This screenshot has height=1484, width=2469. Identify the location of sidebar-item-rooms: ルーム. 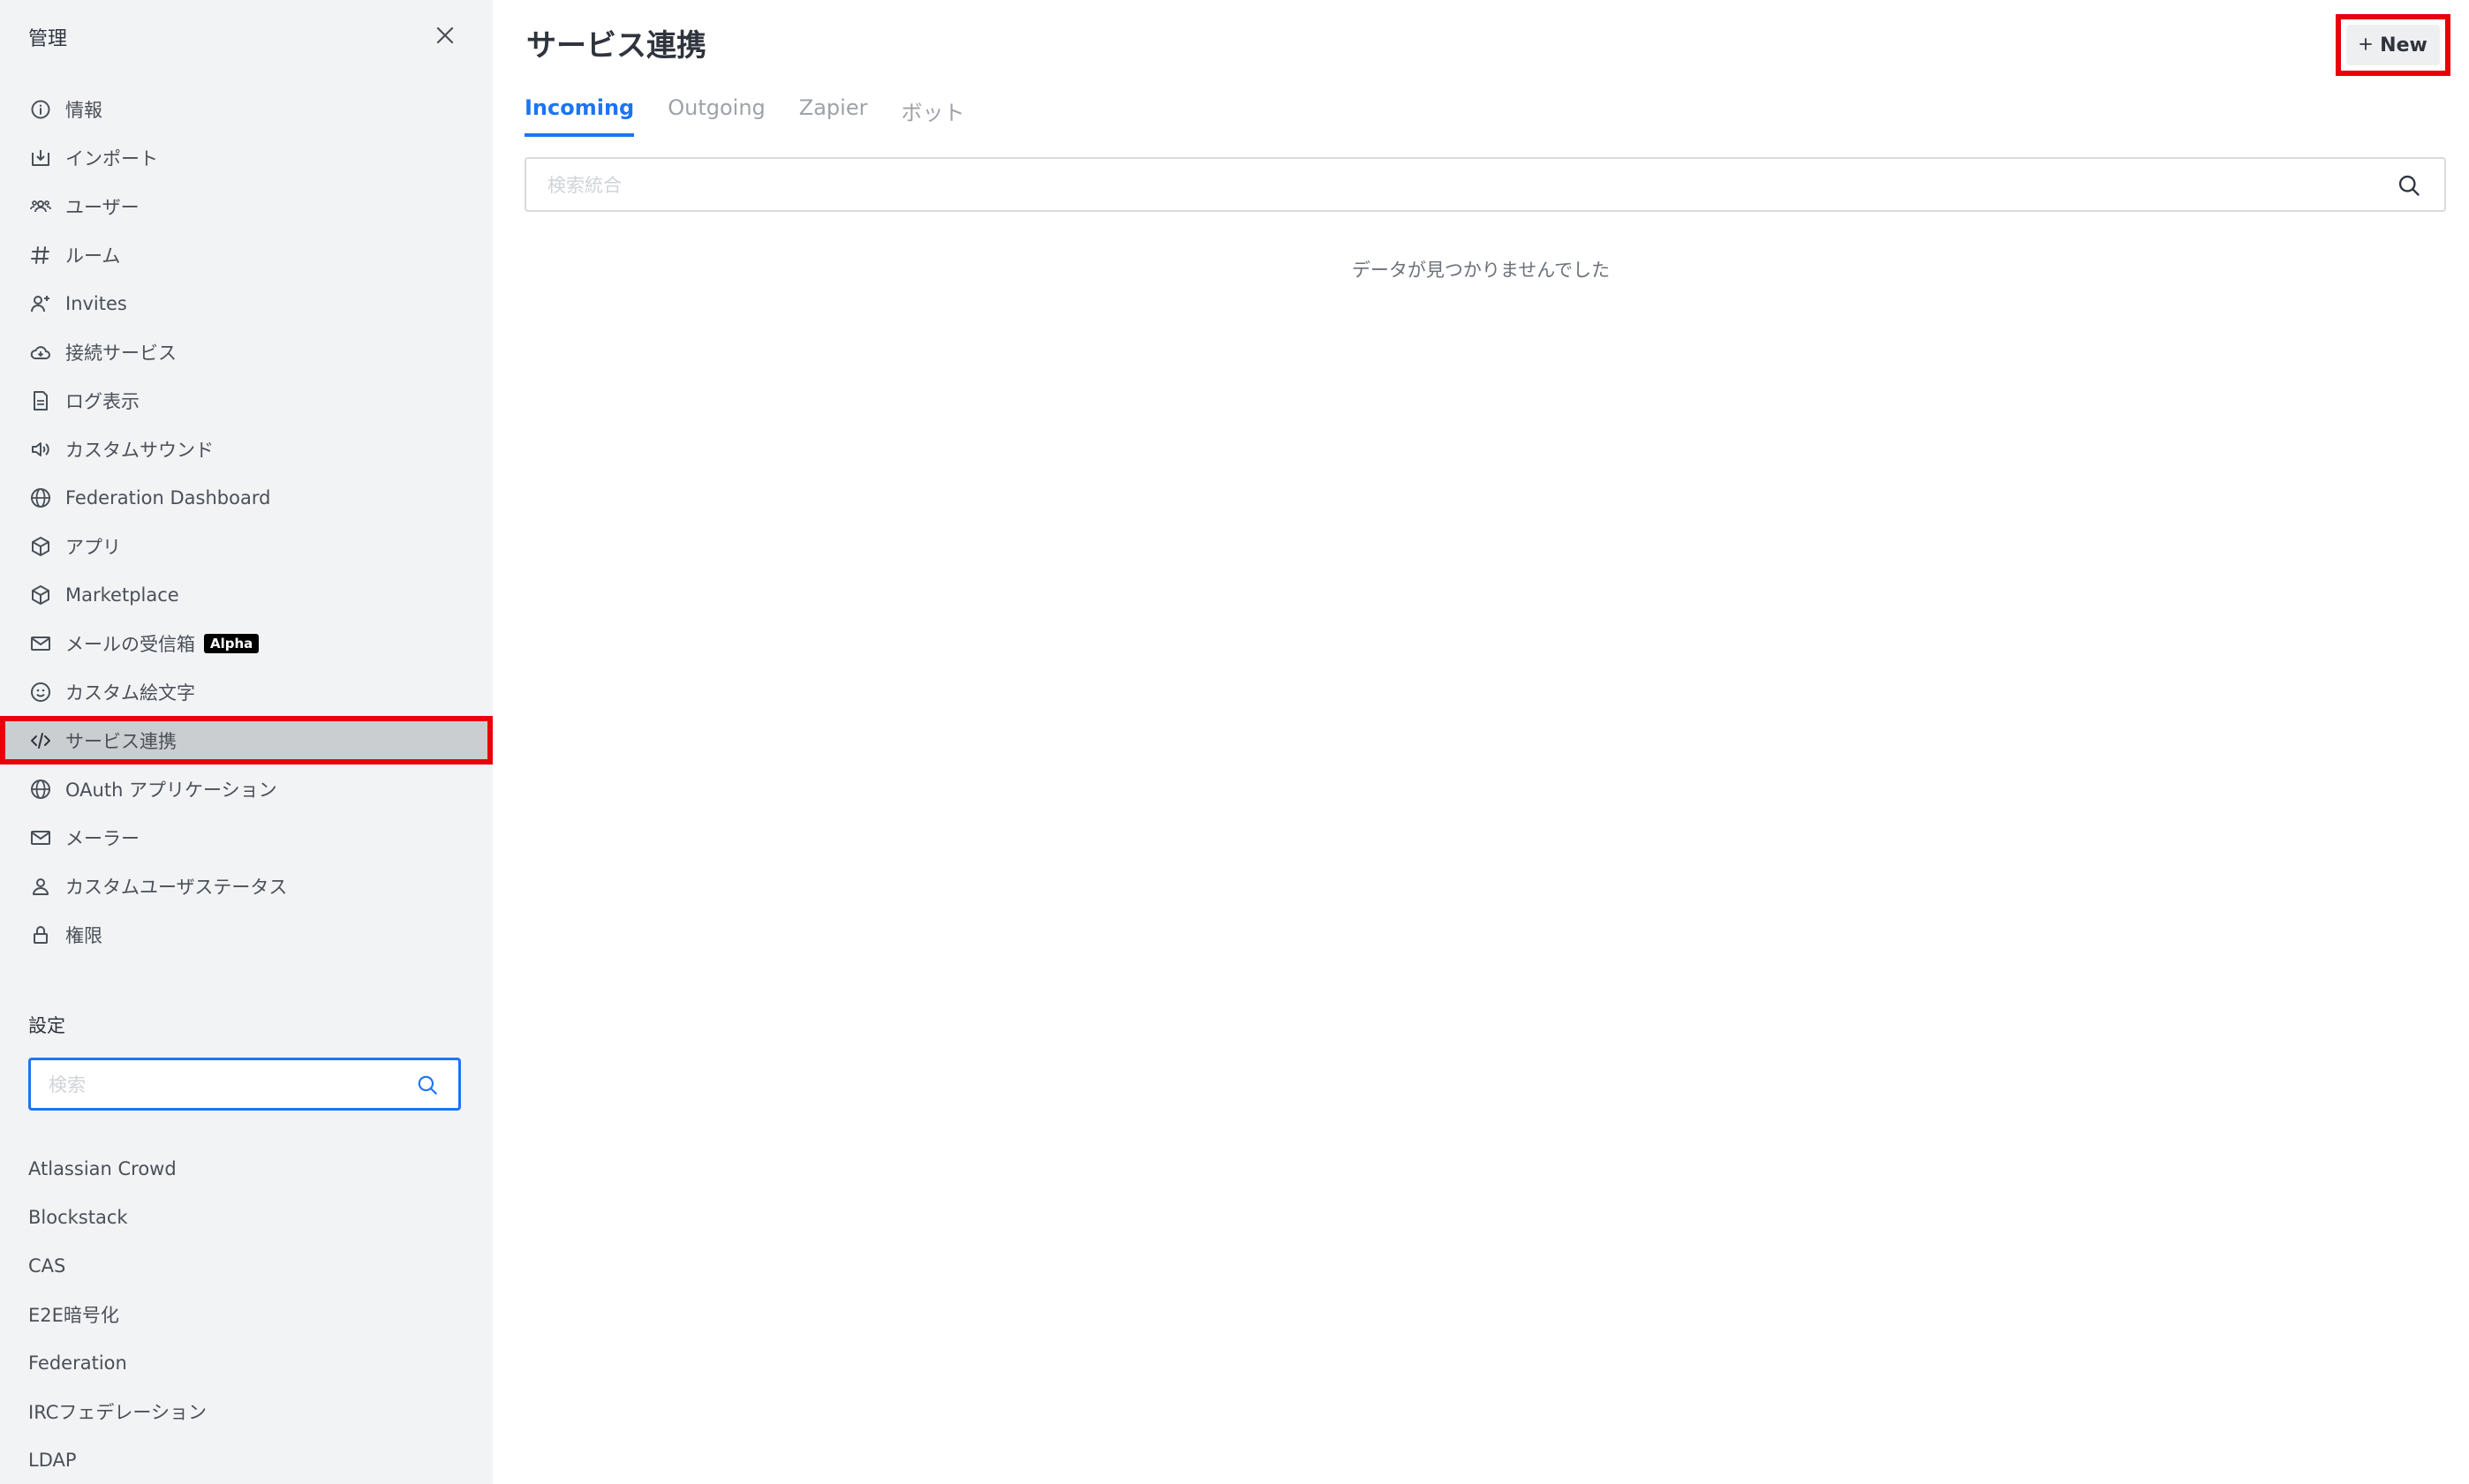
(246, 254).